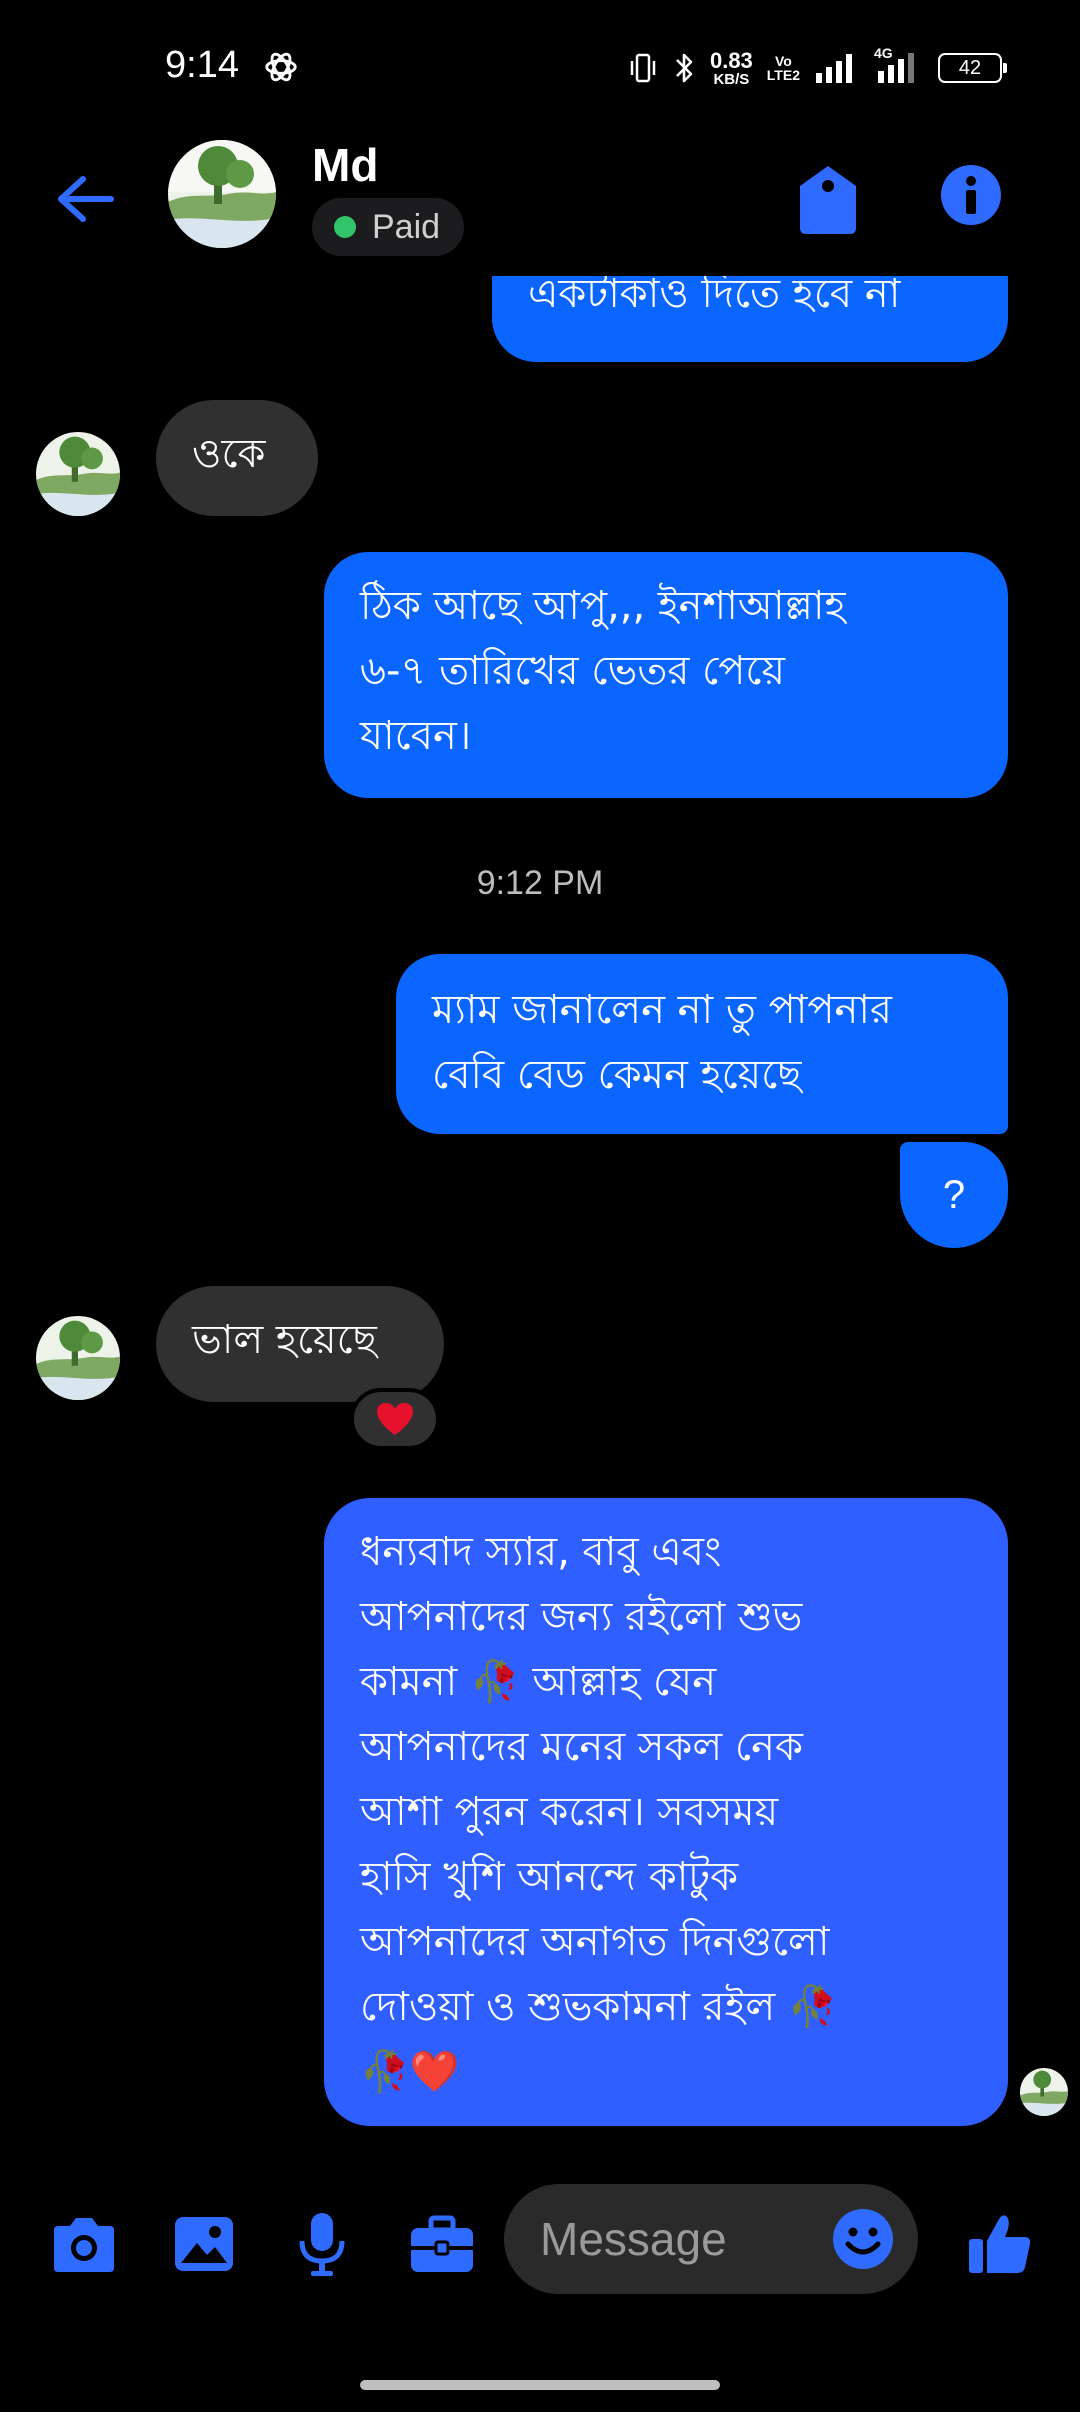 Image resolution: width=1080 pixels, height=2412 pixels. Describe the element at coordinates (281, 67) in the screenshot. I see `chatgpt-icon` at that location.